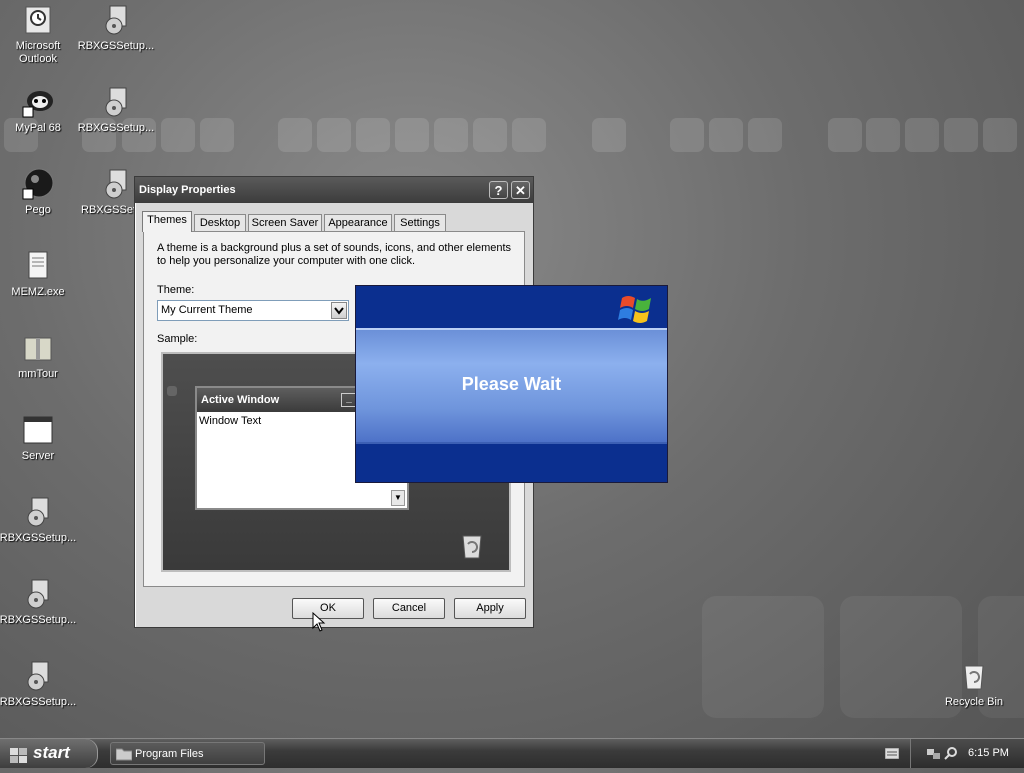 Image resolution: width=1024 pixels, height=773 pixels. I want to click on desktop-icon-label: Pego, so click(38, 210).